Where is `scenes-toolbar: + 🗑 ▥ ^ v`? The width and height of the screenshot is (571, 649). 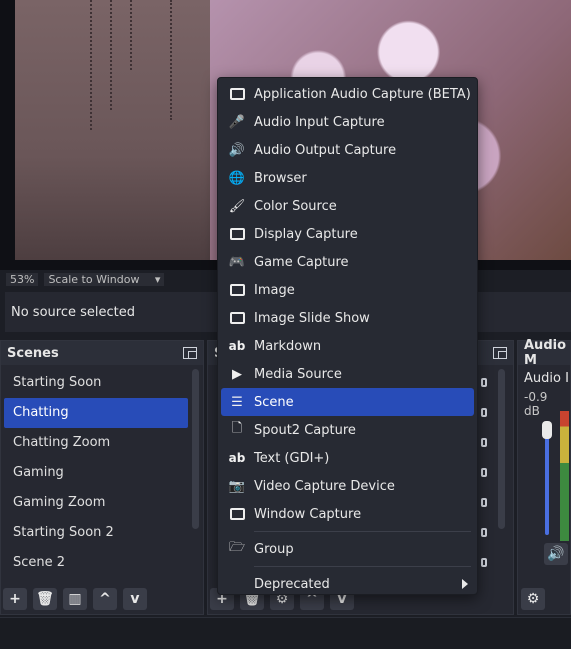
scenes-toolbar: + 🗑 ▥ ^ v is located at coordinates (75, 599).